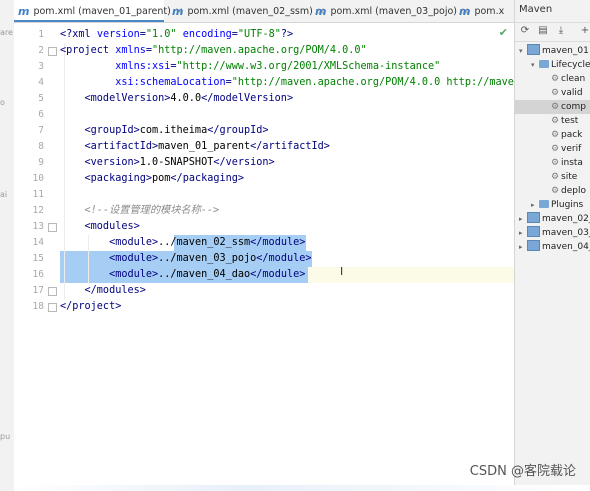  I want to click on maven-tree-label: maven_01, so click(565, 51).